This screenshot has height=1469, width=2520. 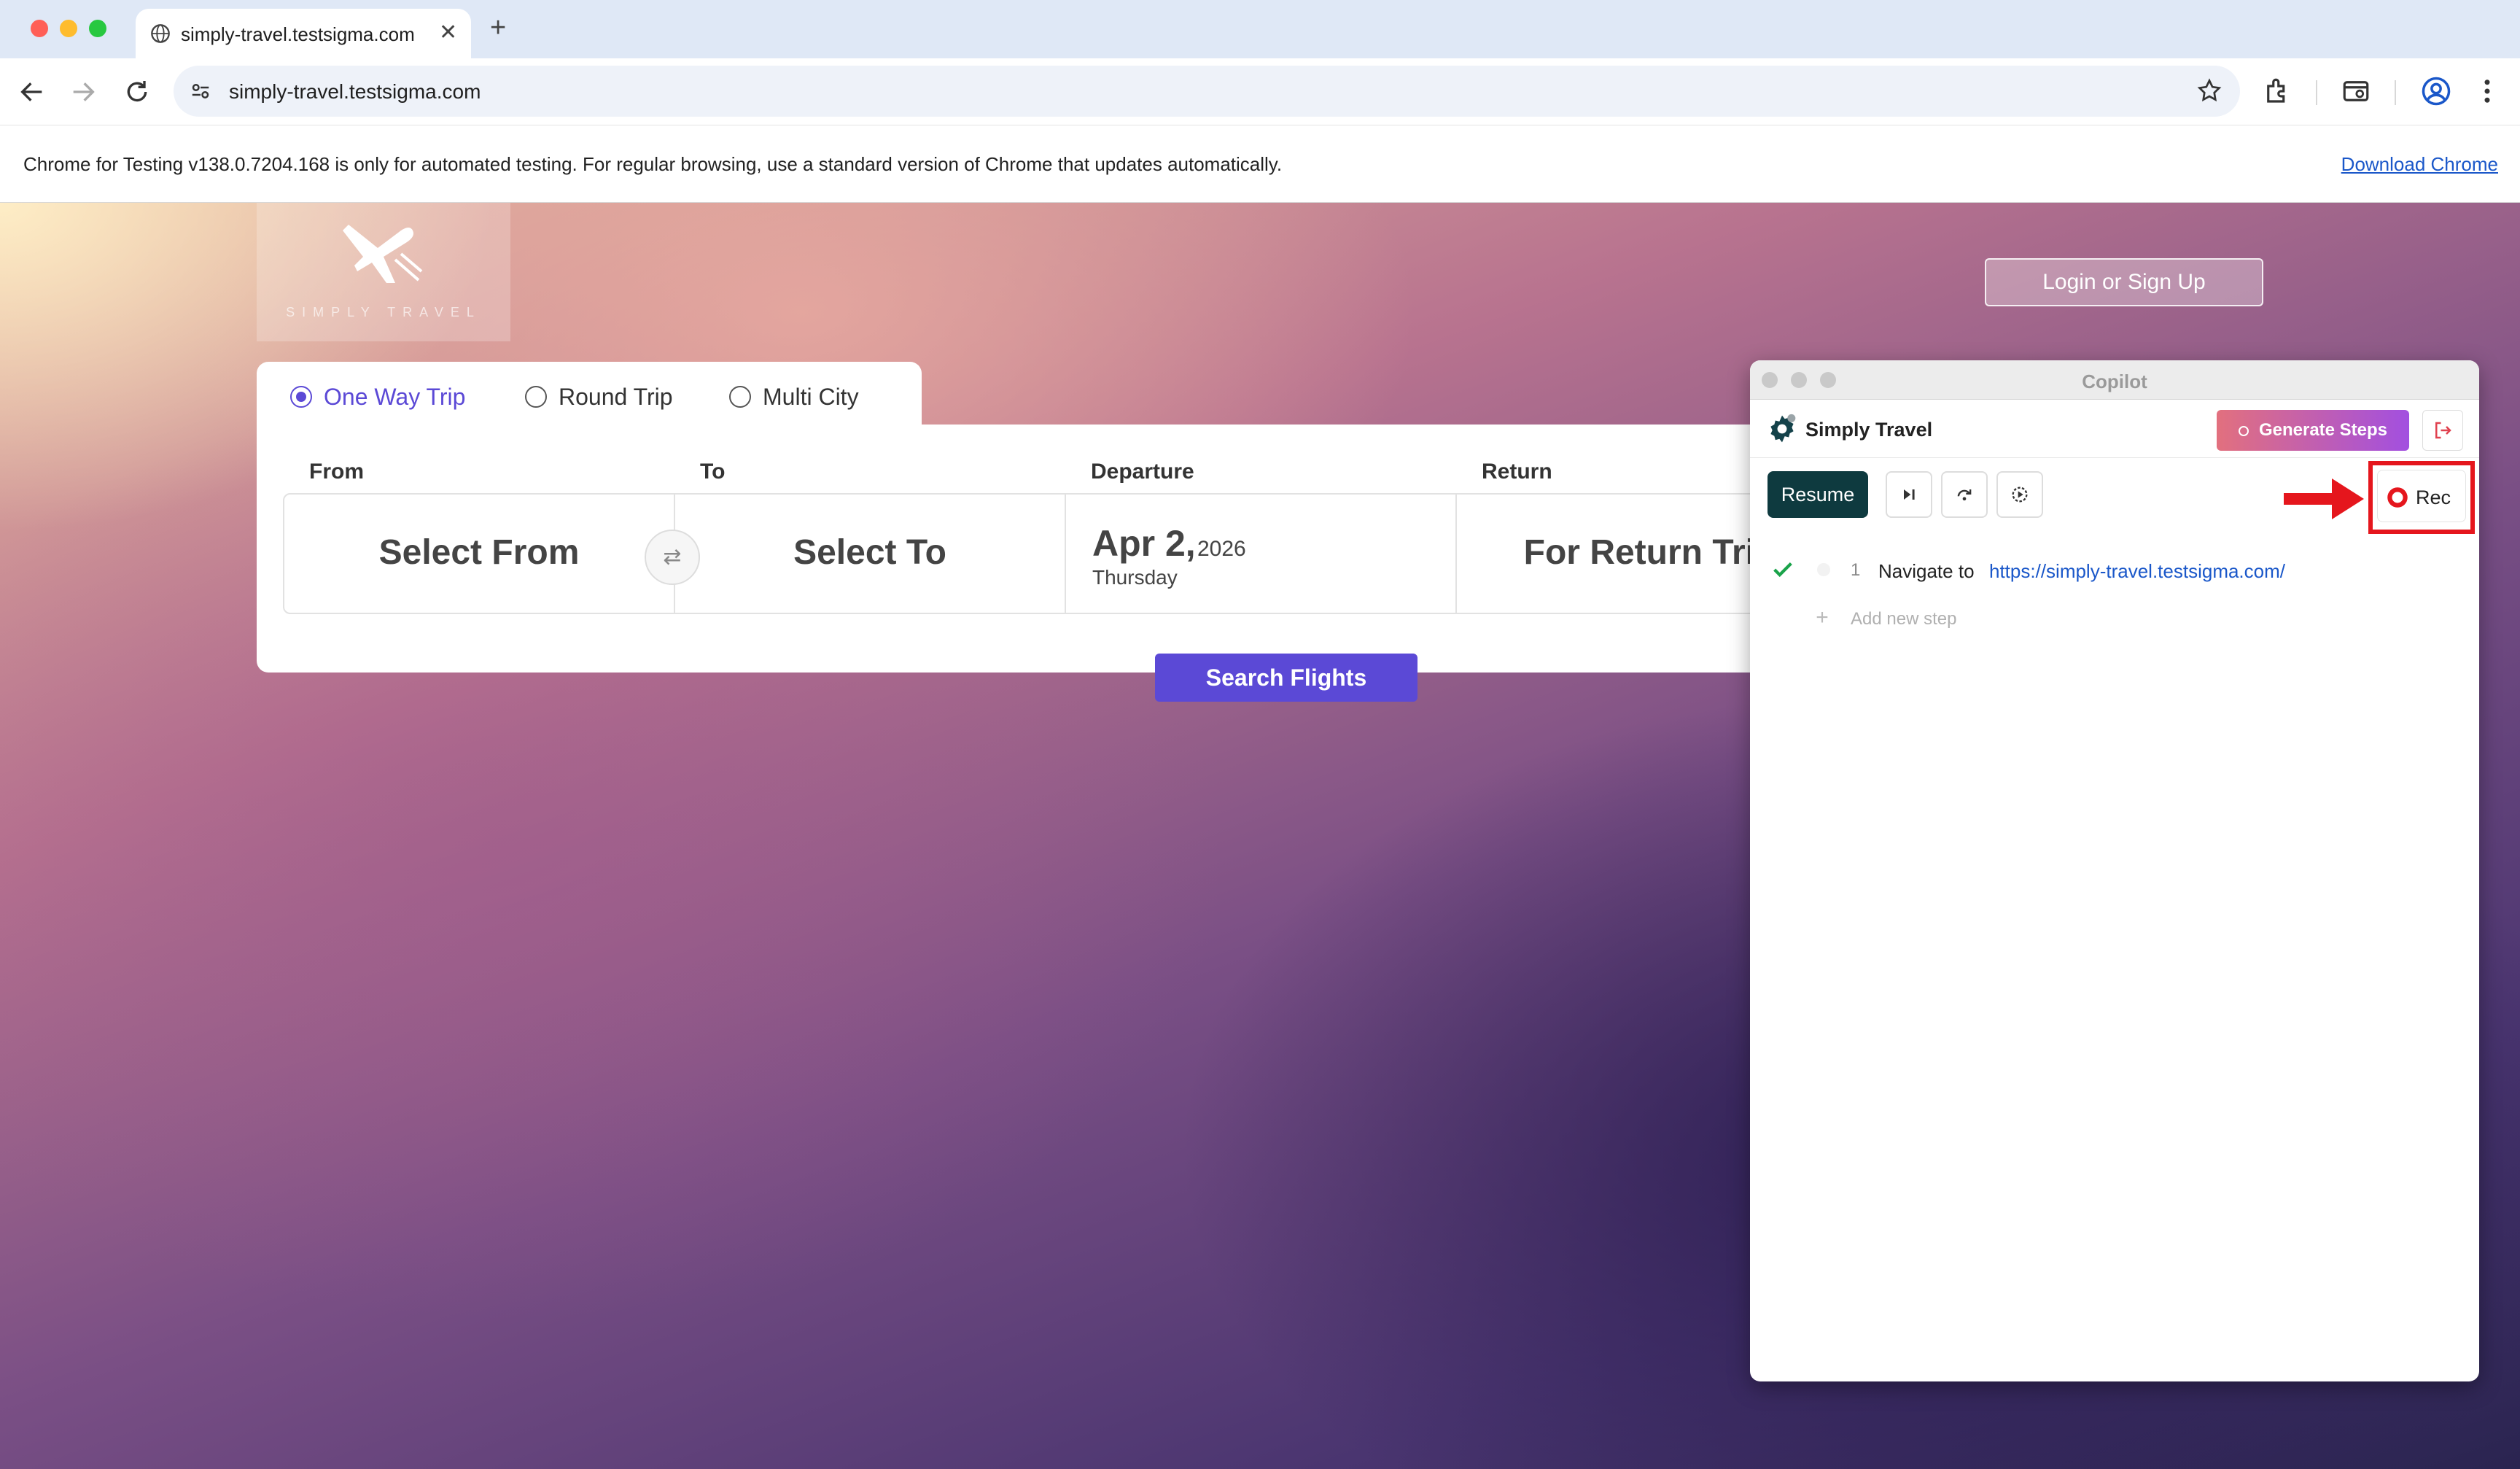 I want to click on one-way-option: One Way Trip, so click(x=377, y=397).